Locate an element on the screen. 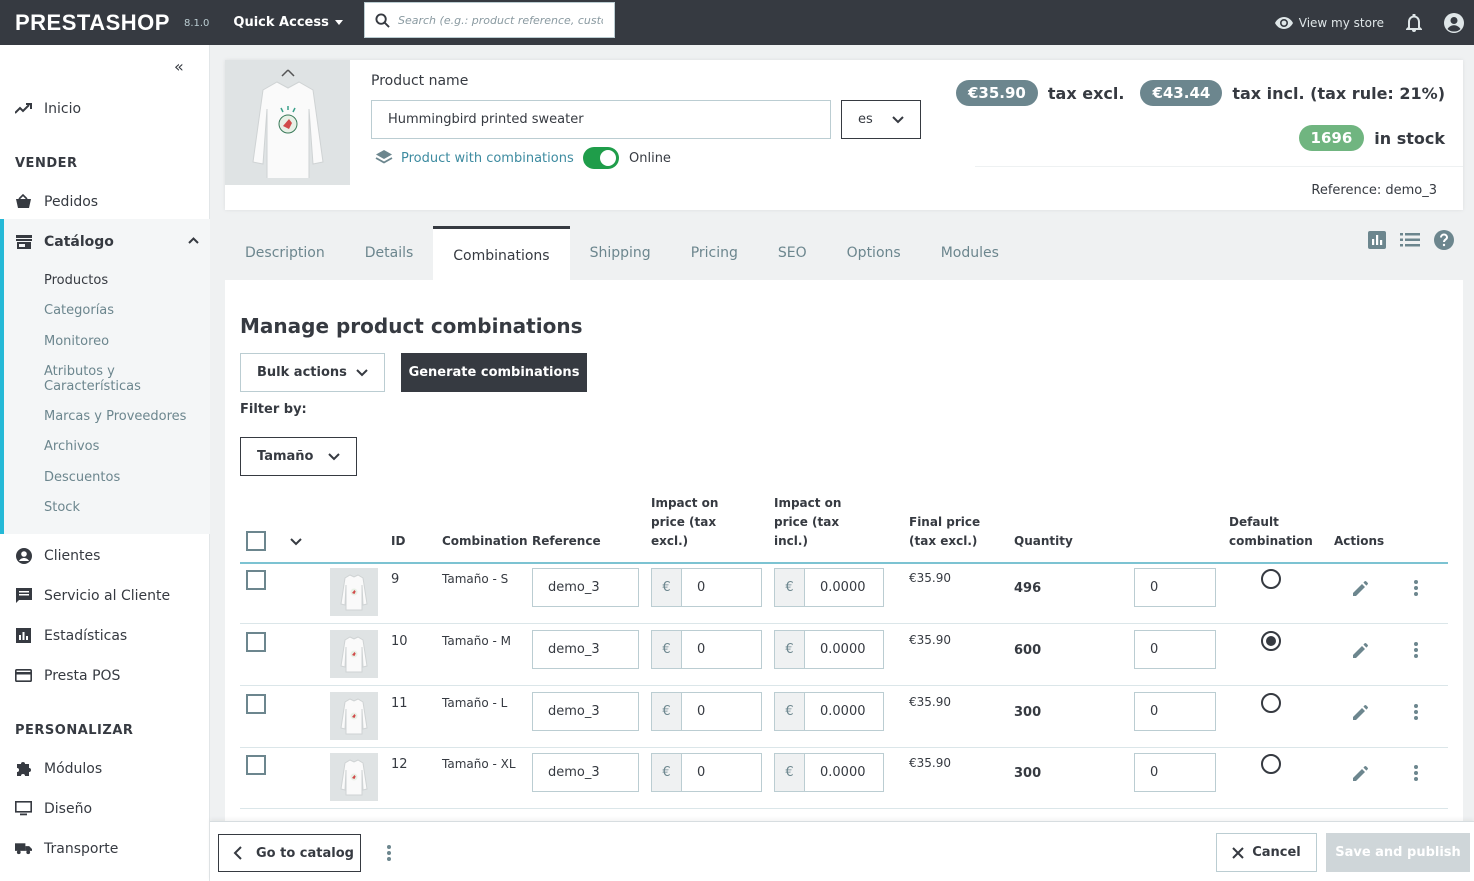  sidebar-subitem-discounts: Descuentos is located at coordinates (82, 477).